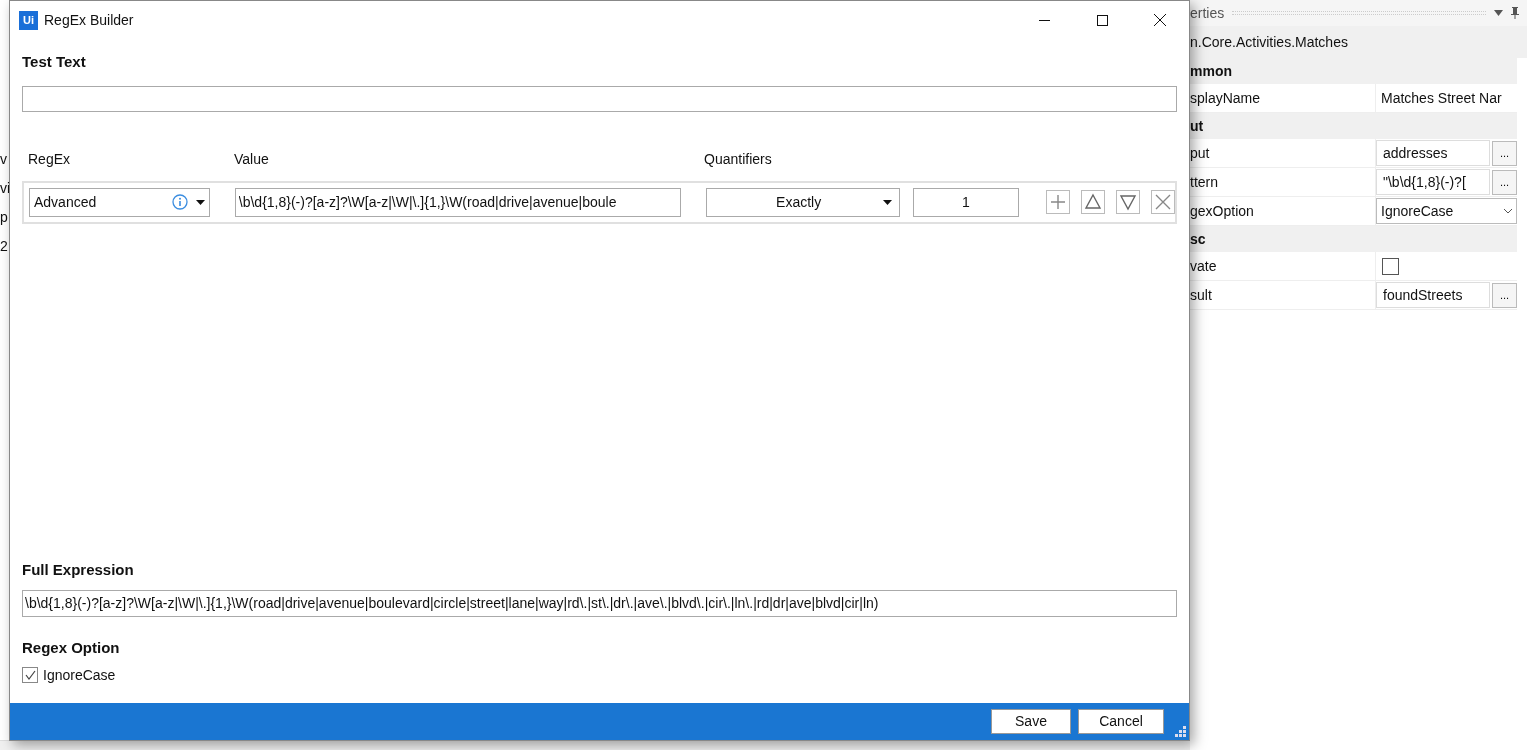  I want to click on property-label: put, so click(1200, 153).